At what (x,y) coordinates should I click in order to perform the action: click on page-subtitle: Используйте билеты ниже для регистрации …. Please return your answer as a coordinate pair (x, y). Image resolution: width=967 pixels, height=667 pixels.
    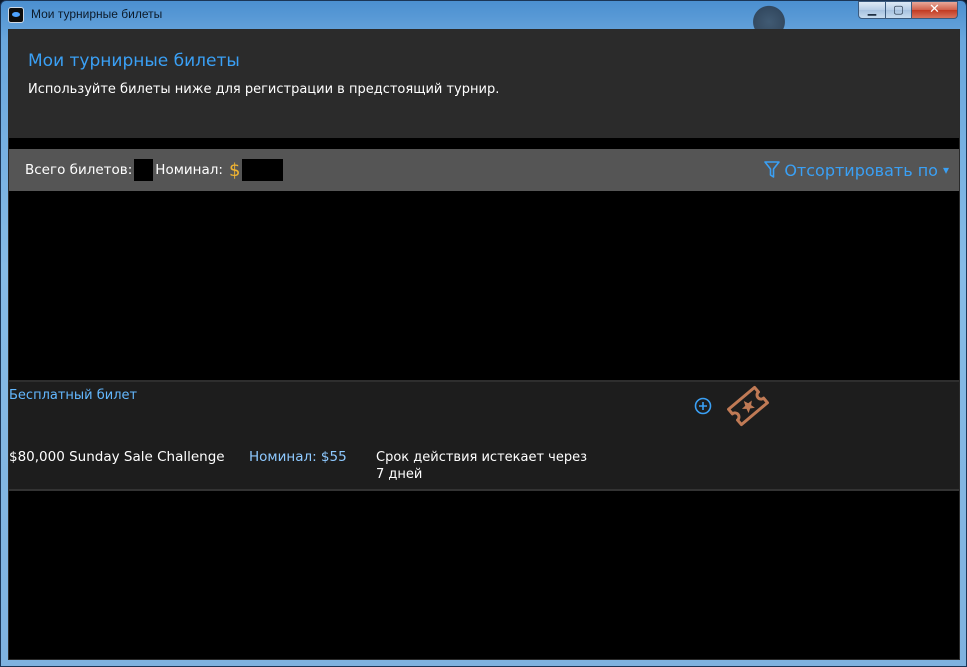
    Looking at the image, I should click on (264, 89).